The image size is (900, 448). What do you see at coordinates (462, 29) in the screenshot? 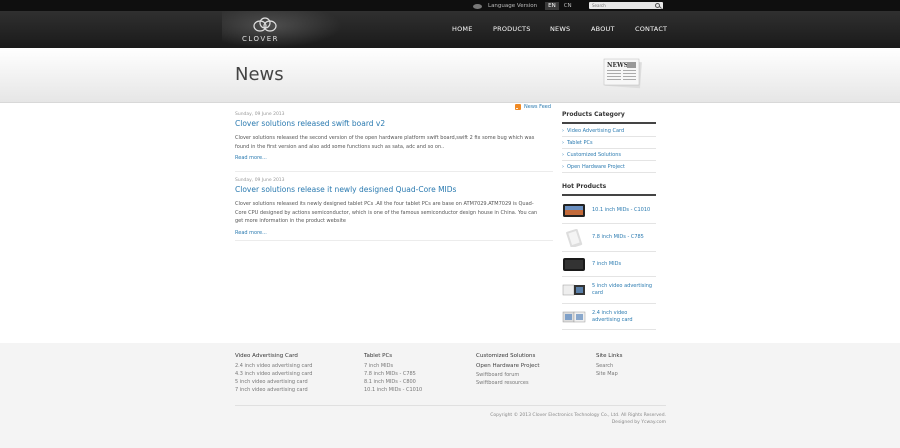
I see `nav-home: HOME` at bounding box center [462, 29].